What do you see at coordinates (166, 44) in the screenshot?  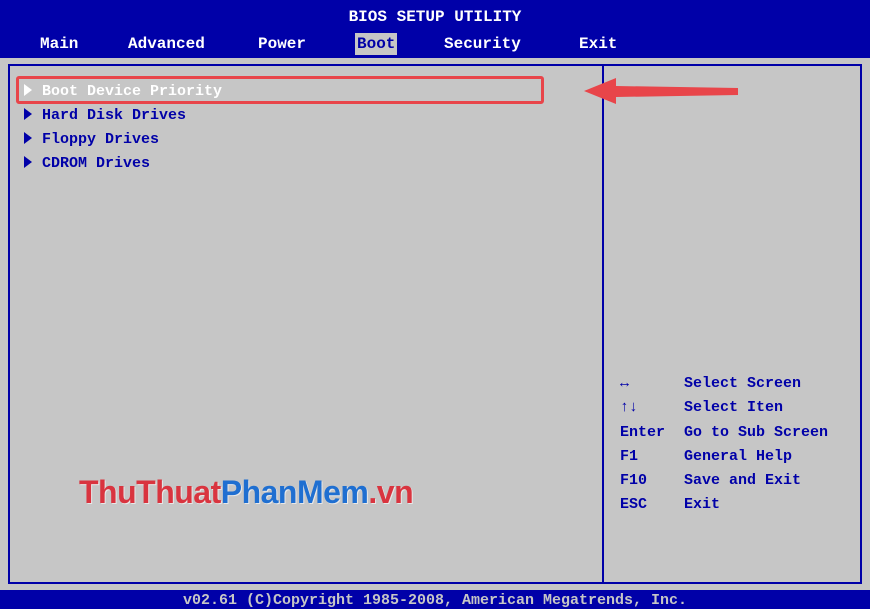 I see `tab-advanced: Advanced` at bounding box center [166, 44].